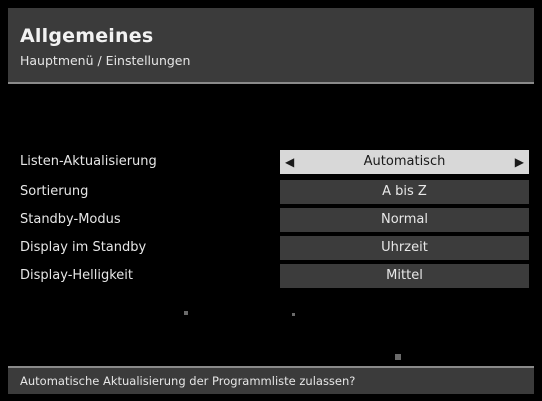 This screenshot has height=401, width=542. Describe the element at coordinates (105, 60) in the screenshot. I see `breadcrumb: Hauptmenü / Einstellungen` at that location.